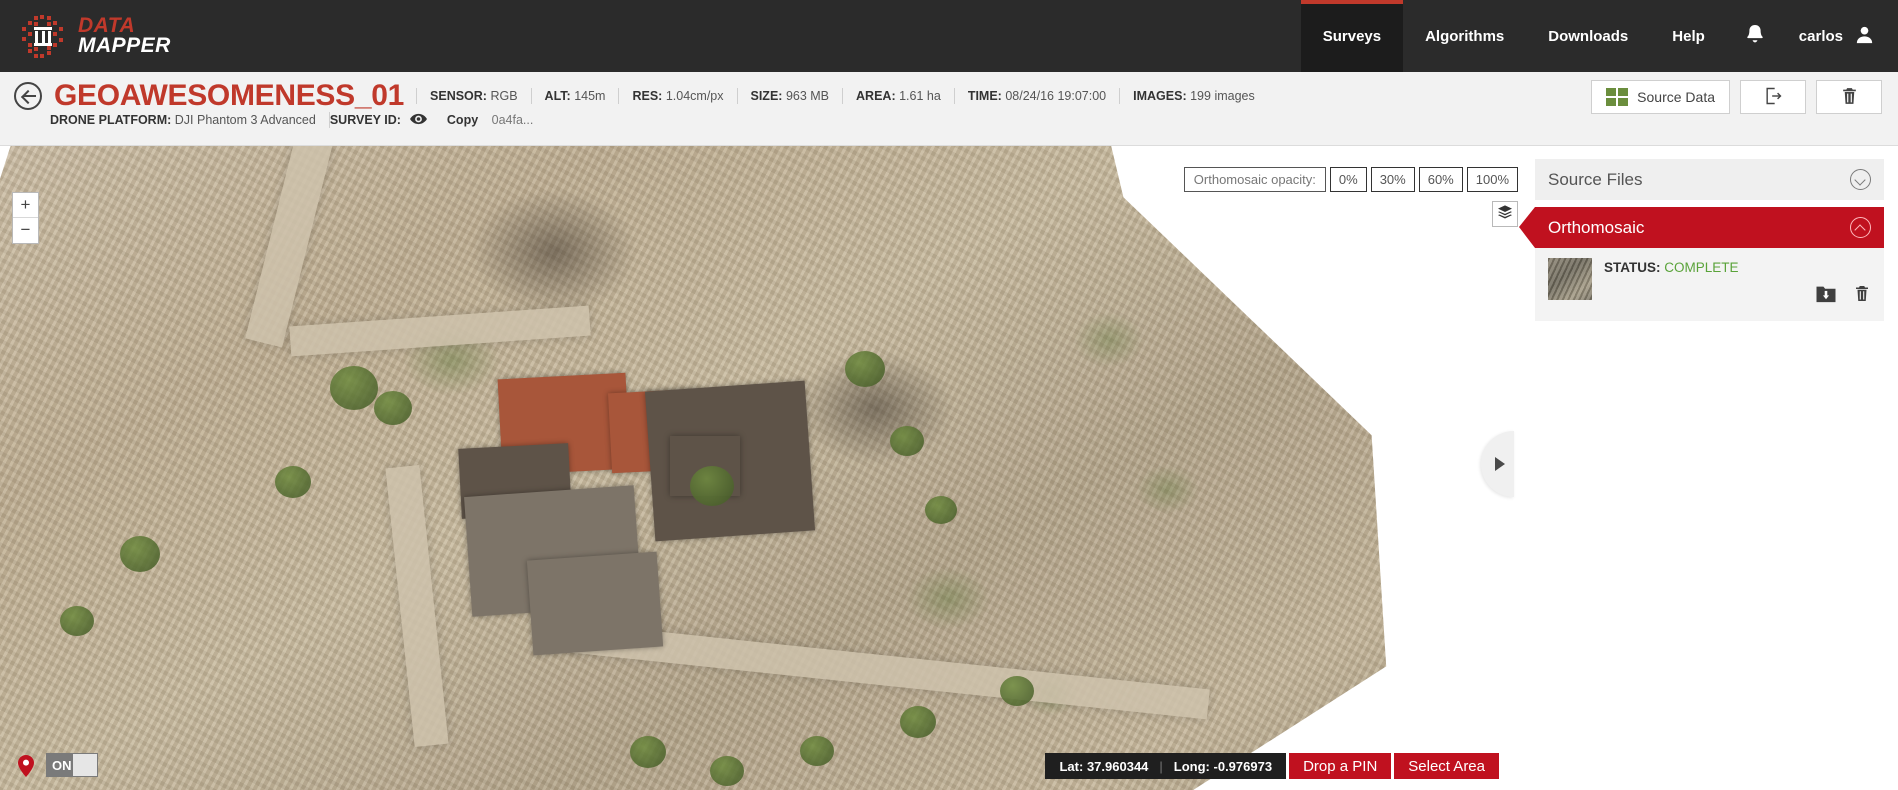 The height and width of the screenshot is (790, 1898). What do you see at coordinates (1860, 179) in the screenshot?
I see `chevron-down-icon` at bounding box center [1860, 179].